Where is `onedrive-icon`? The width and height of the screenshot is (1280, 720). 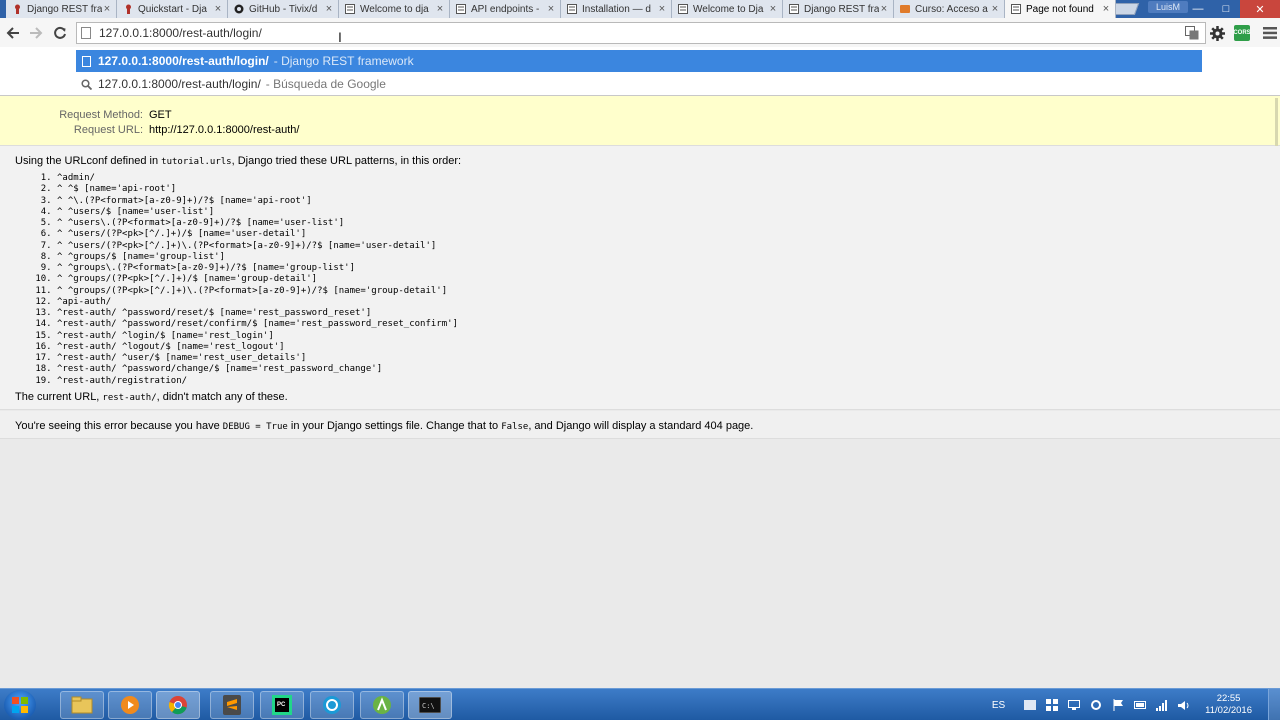
onedrive-icon is located at coordinates (1030, 705).